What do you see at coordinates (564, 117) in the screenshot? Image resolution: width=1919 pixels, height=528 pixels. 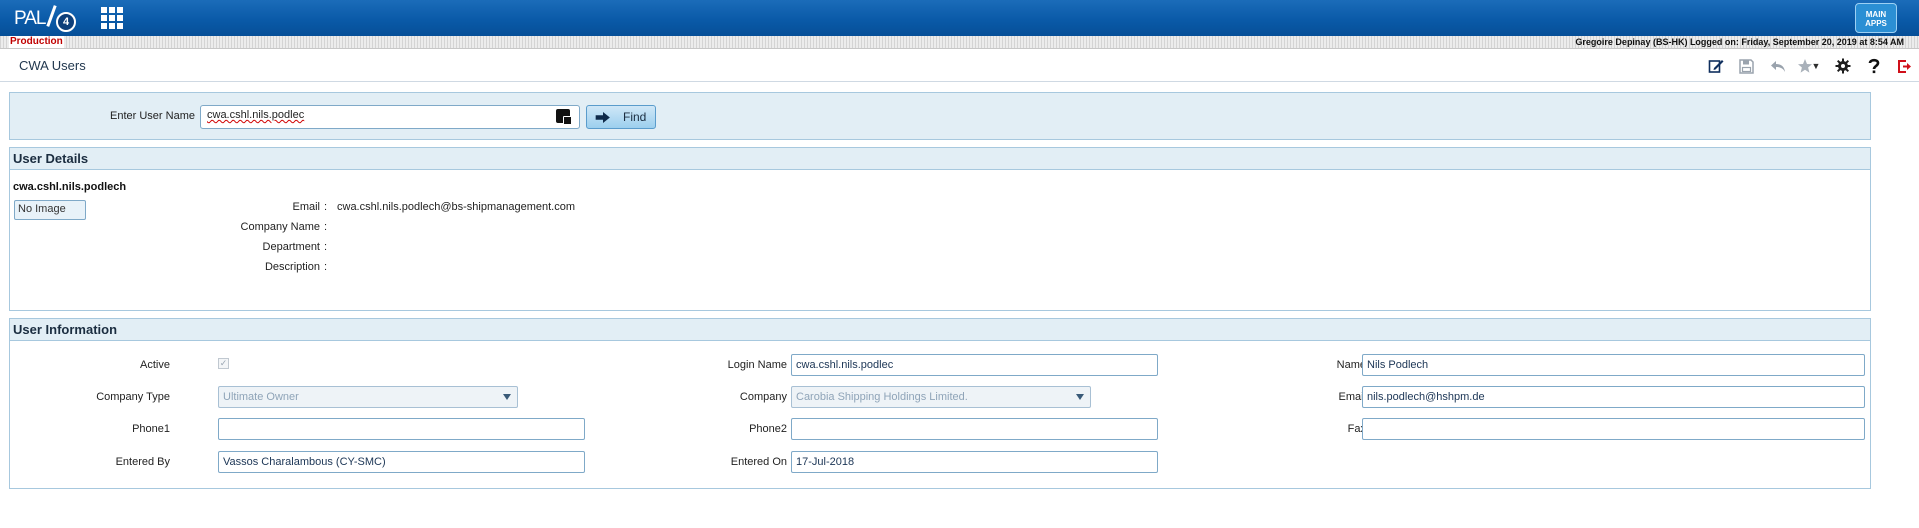 I see `lookup-list-icon` at bounding box center [564, 117].